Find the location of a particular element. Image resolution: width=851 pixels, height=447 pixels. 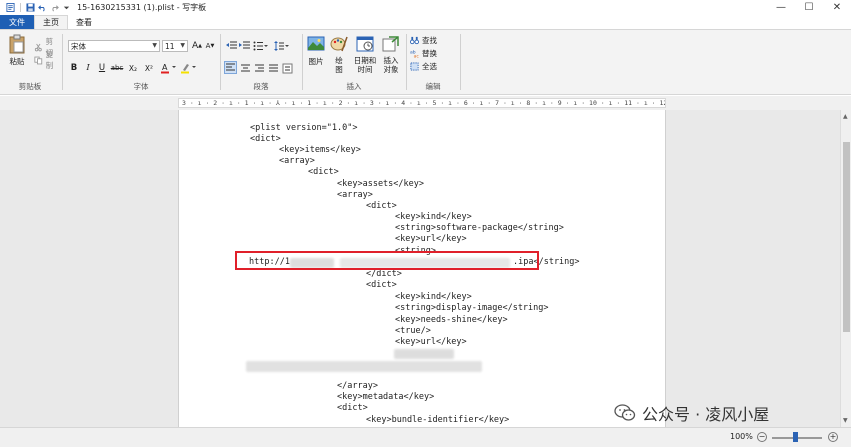

font-size-select: 11 ▼ is located at coordinates (175, 46).